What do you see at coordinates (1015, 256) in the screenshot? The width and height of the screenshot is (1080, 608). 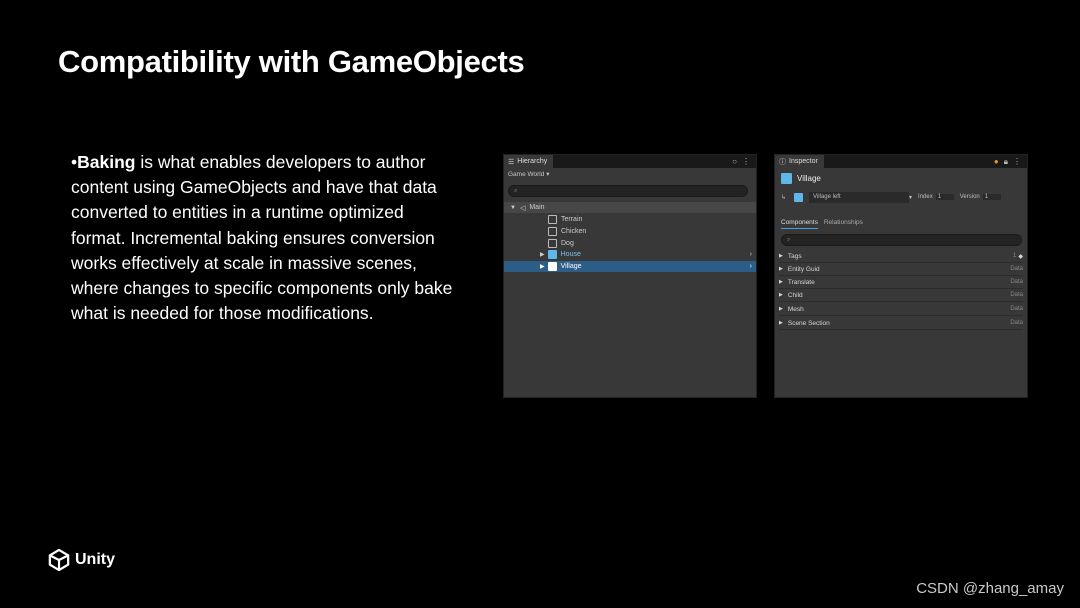 I see `component-value: 1` at bounding box center [1015, 256].